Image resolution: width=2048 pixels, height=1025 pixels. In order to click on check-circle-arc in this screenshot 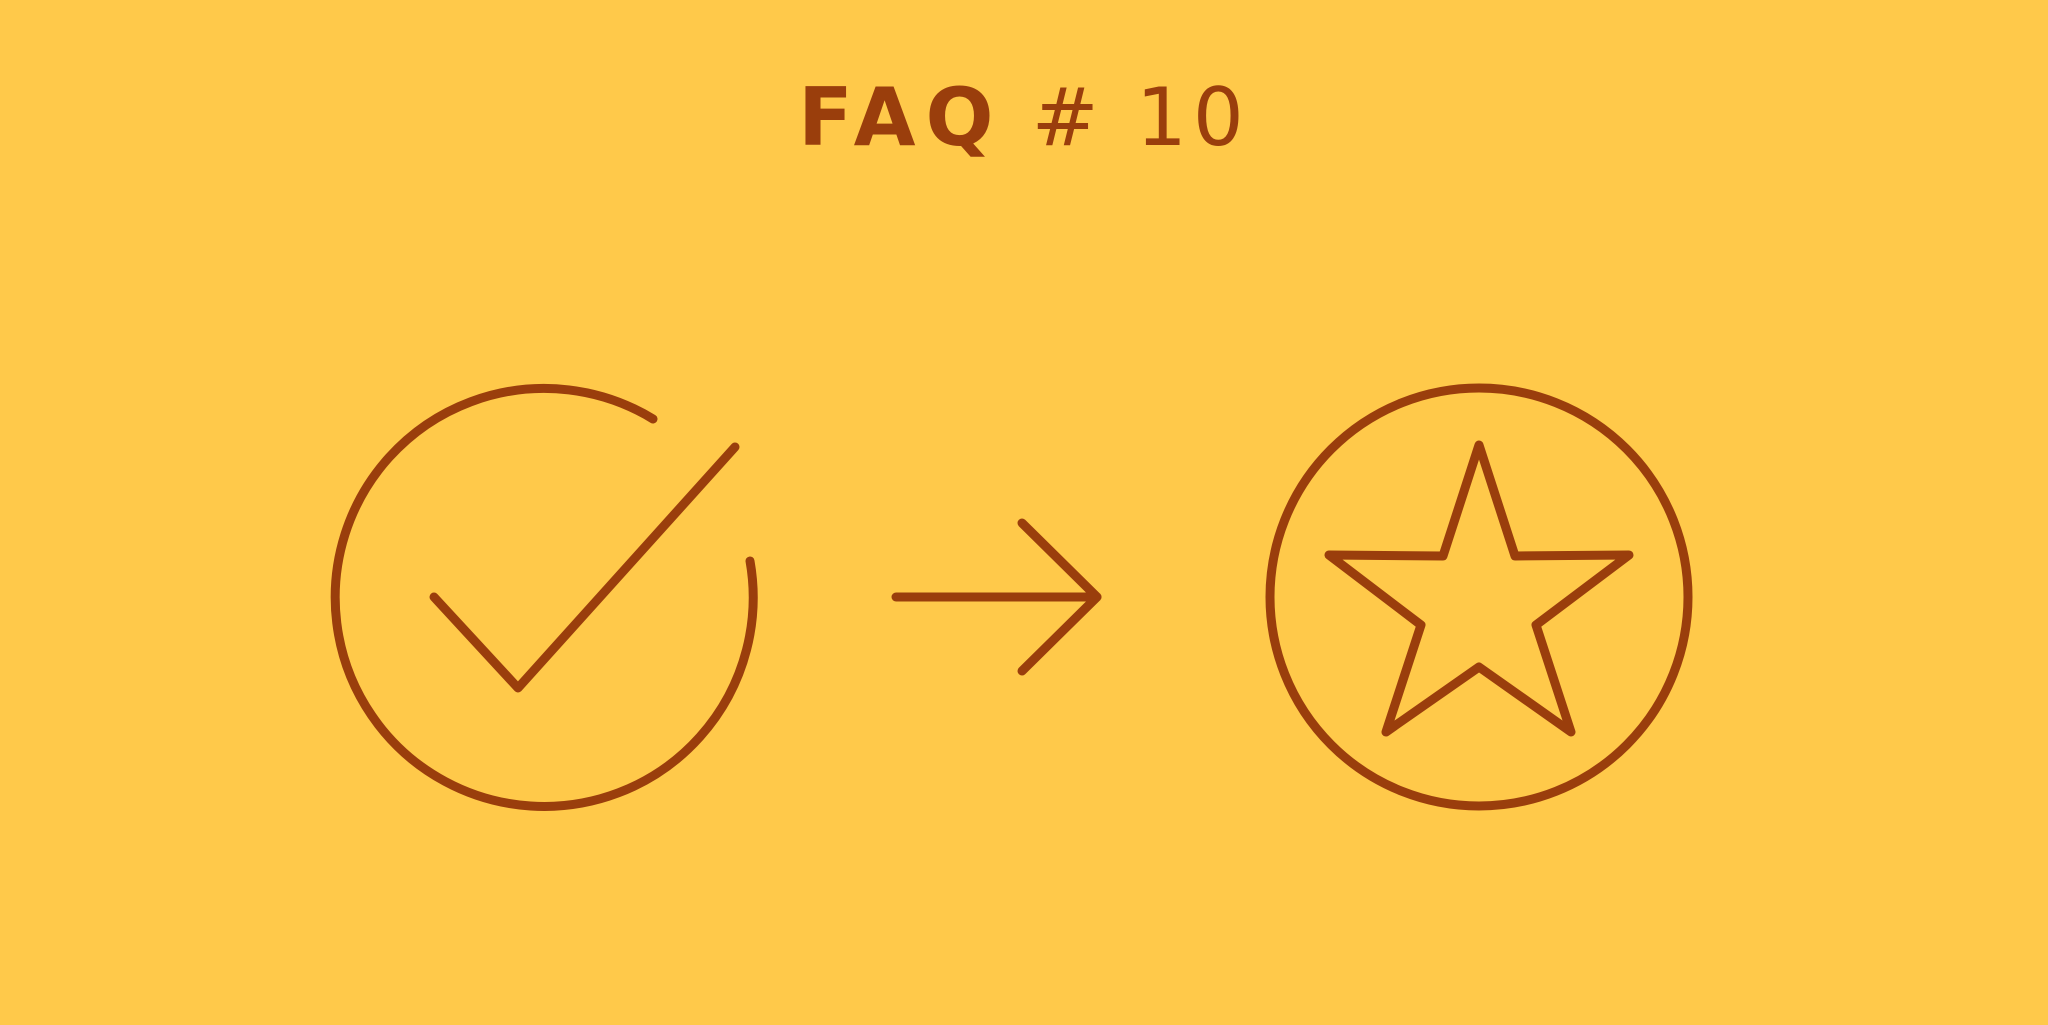, I will do `click(544, 597)`.